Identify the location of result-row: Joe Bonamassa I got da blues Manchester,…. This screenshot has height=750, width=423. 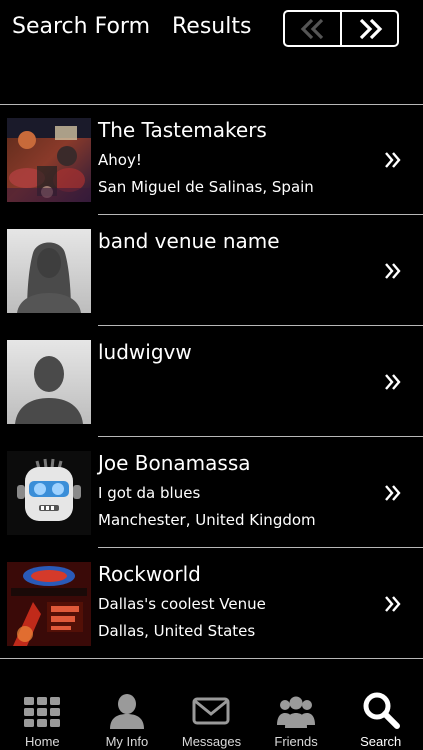
(211, 492).